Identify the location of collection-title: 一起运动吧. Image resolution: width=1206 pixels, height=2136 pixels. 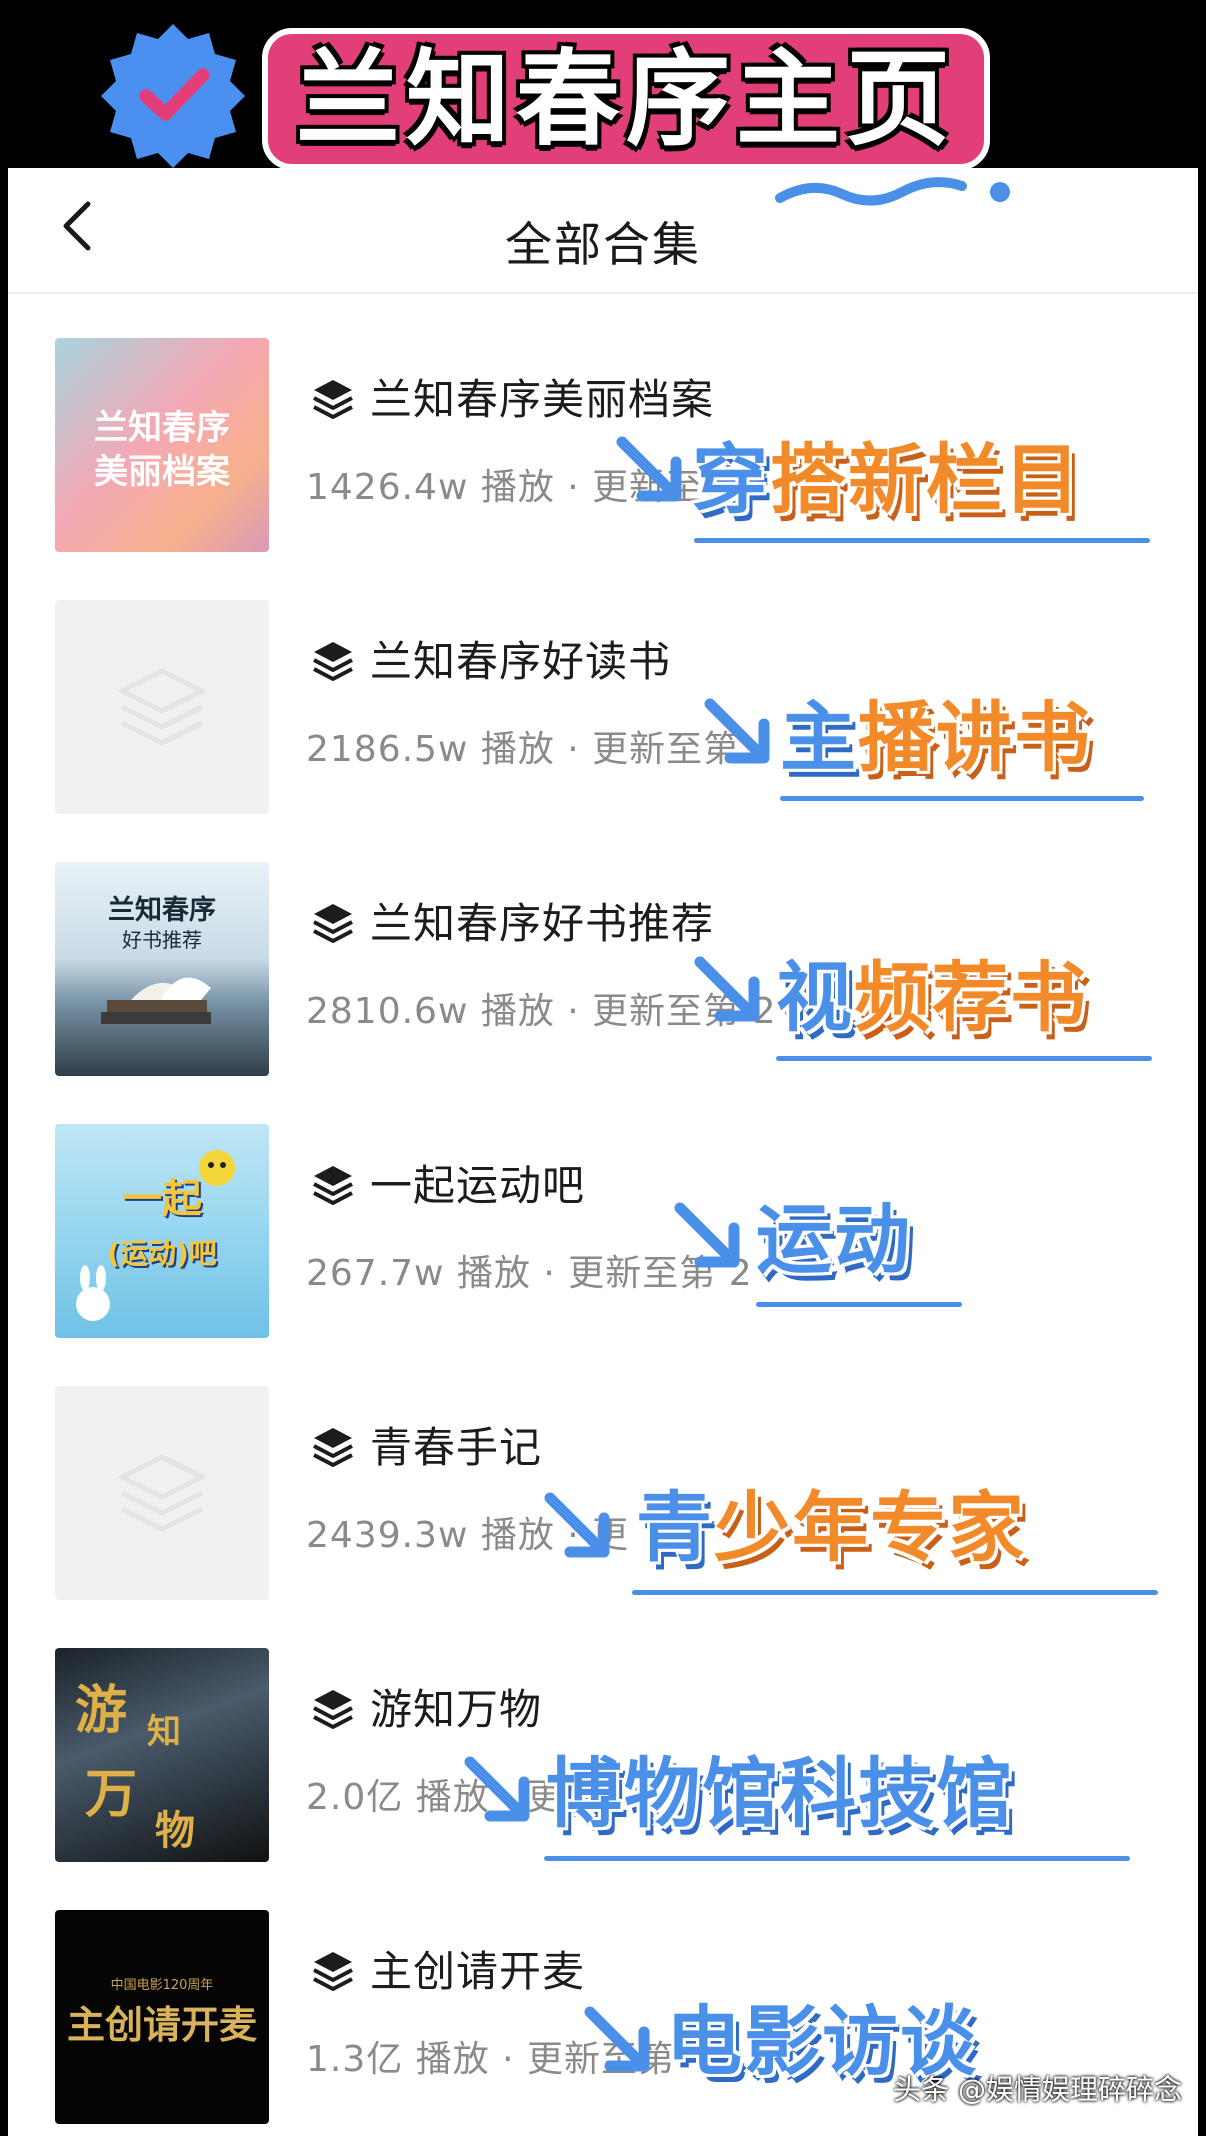
(478, 1185).